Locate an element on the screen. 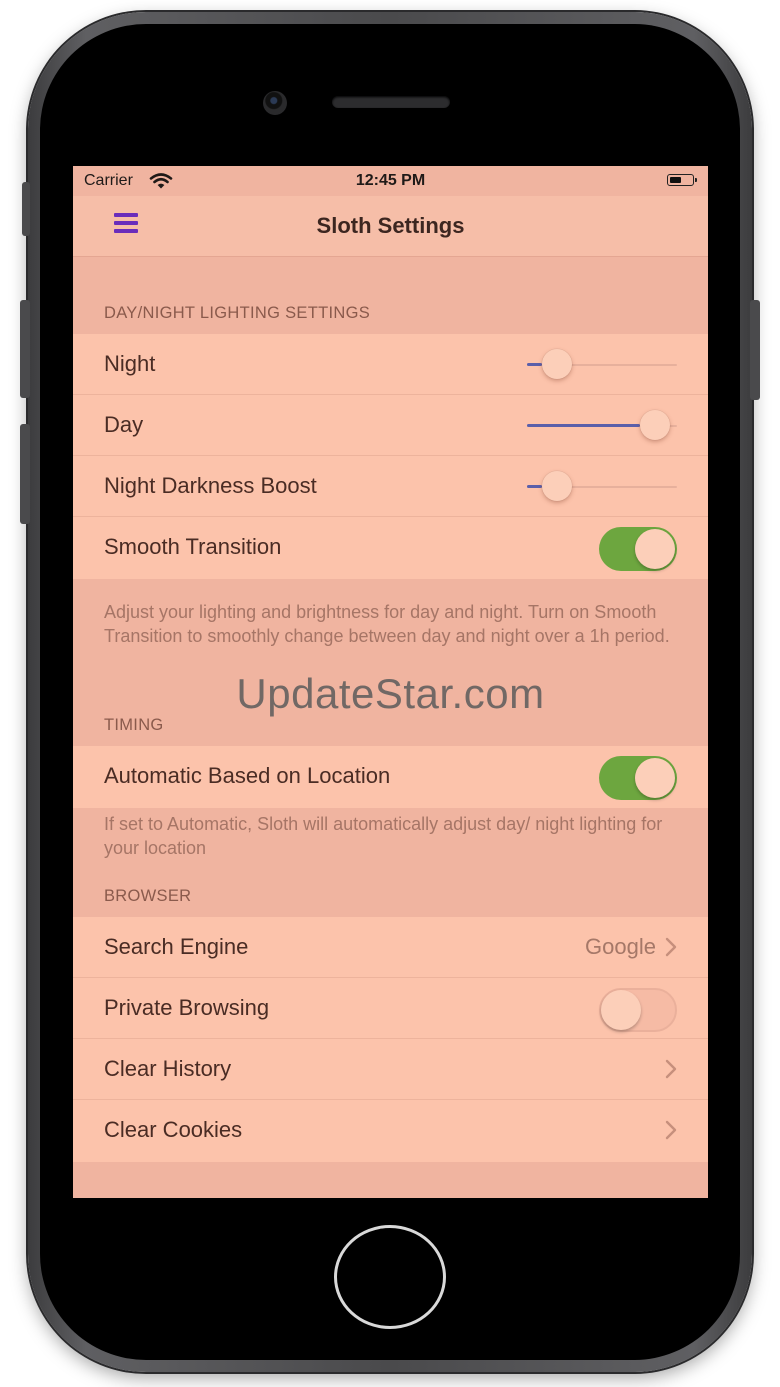 The height and width of the screenshot is (1387, 780). home-button is located at coordinates (390, 1277).